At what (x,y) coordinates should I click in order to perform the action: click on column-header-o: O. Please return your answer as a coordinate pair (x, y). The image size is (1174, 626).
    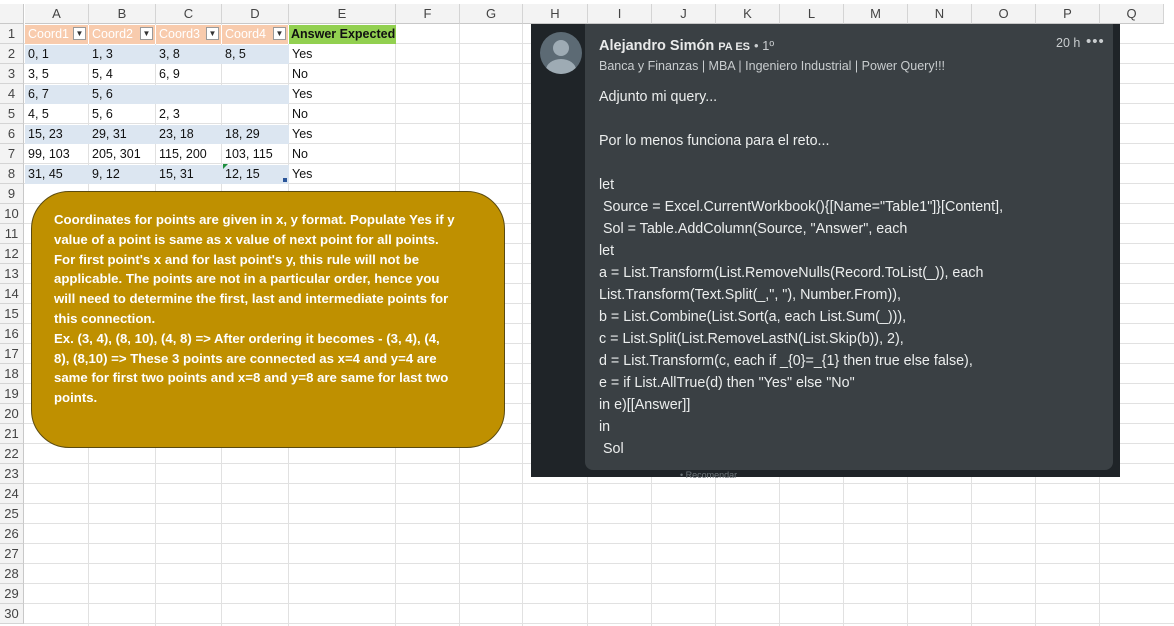
    Looking at the image, I should click on (1004, 14).